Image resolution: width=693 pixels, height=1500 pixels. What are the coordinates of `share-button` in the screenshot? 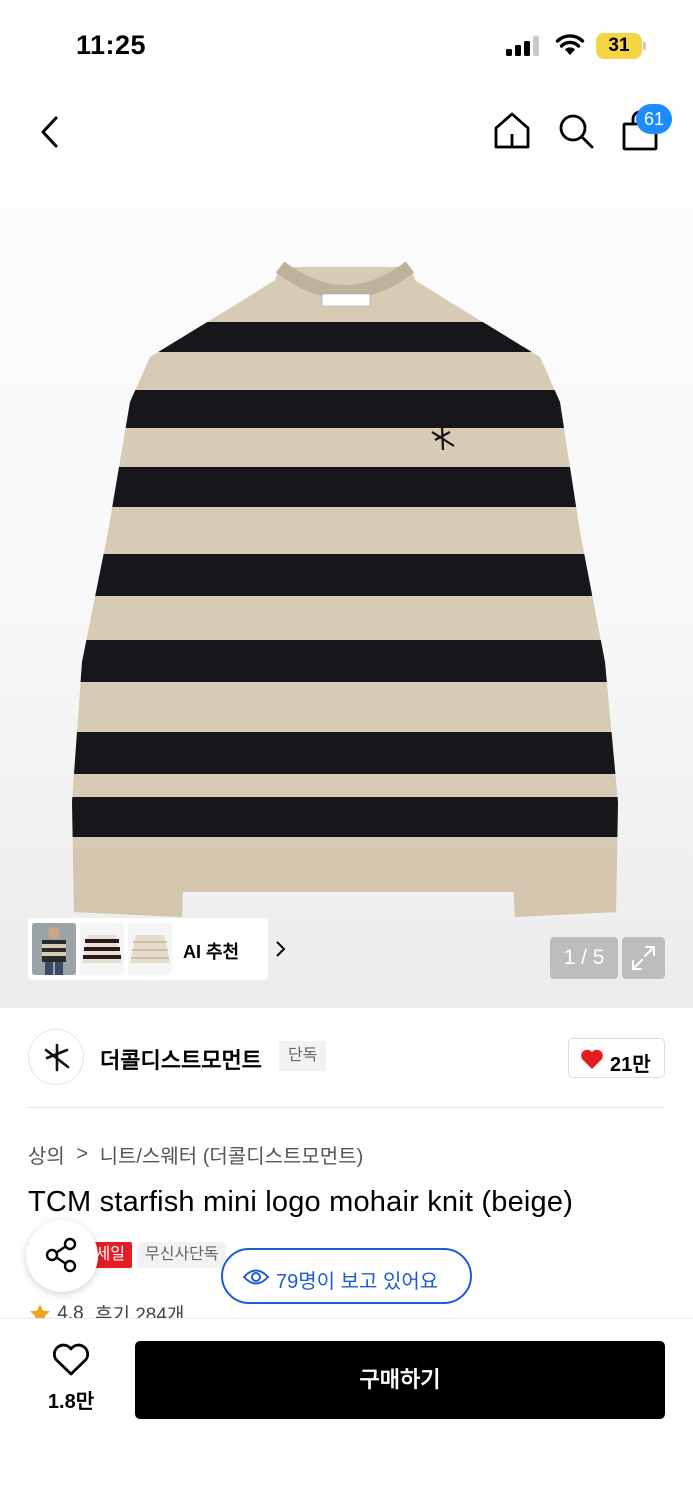 It's located at (62, 1256).